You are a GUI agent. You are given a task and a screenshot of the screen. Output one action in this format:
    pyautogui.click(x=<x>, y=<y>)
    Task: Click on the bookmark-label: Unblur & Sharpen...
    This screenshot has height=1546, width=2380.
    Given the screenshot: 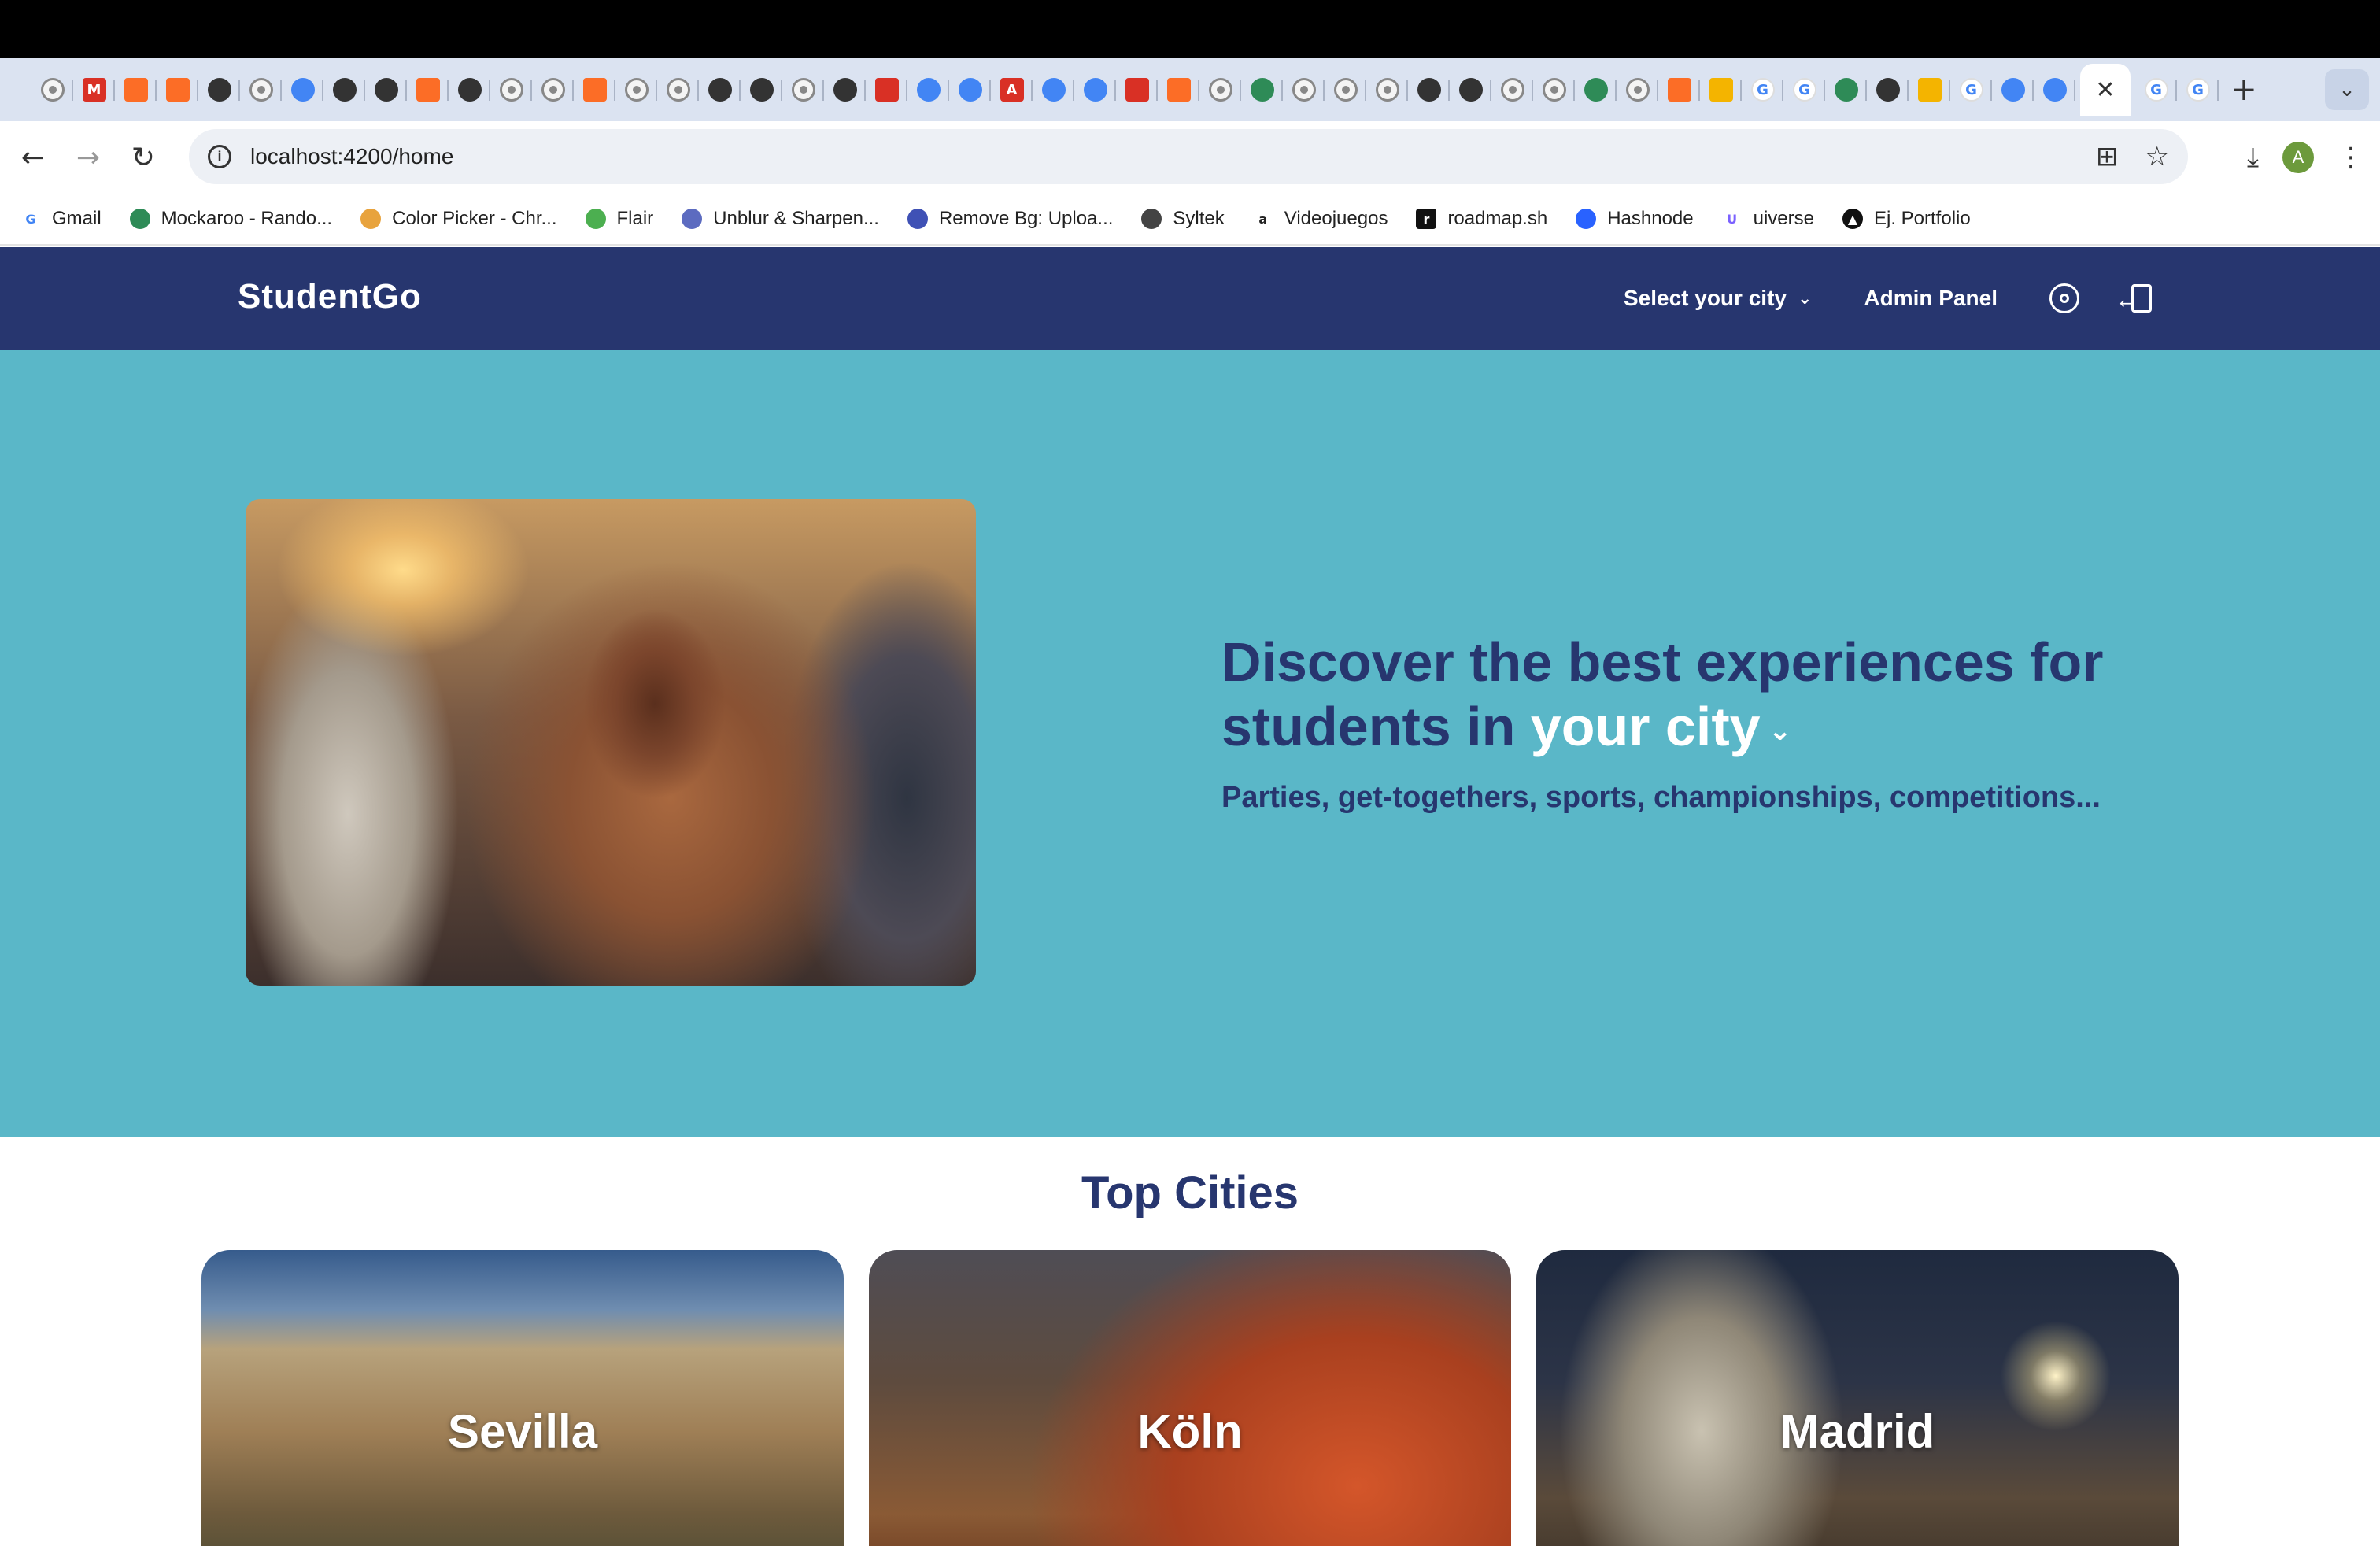 What is the action you would take?
    pyautogui.click(x=796, y=218)
    